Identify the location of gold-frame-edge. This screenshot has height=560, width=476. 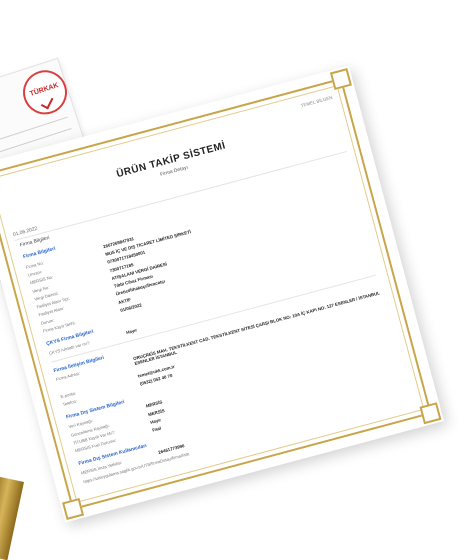
(12, 517).